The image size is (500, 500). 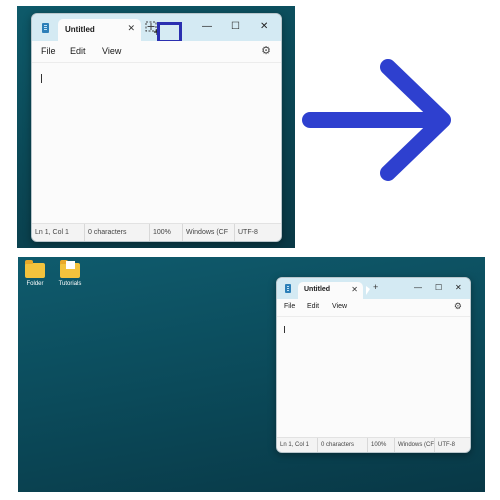 I want to click on text-editor, so click(x=373, y=377).